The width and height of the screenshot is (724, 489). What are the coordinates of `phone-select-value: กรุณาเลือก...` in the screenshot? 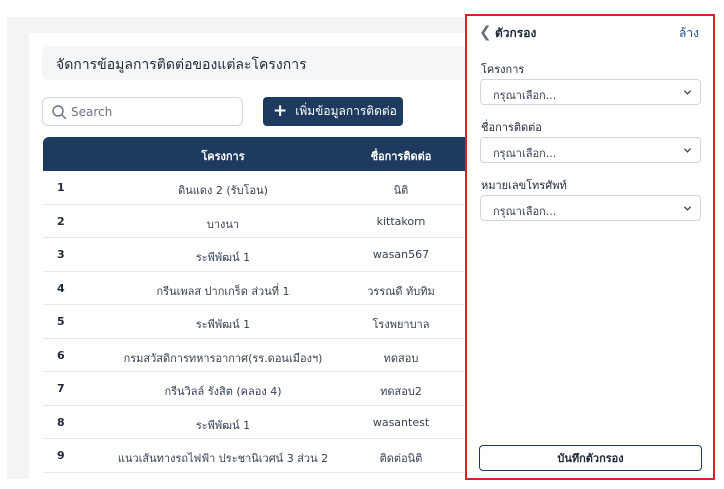 It's located at (525, 211).